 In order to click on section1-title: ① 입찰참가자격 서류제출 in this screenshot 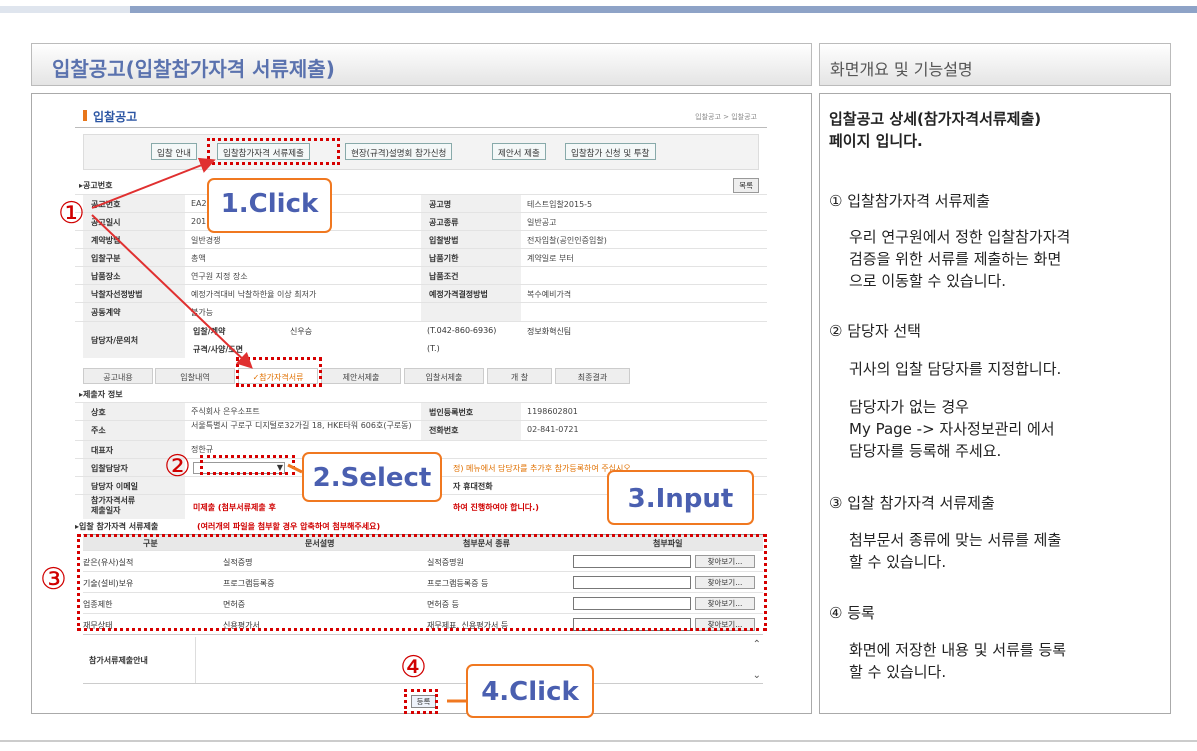, I will do `click(909, 201)`.